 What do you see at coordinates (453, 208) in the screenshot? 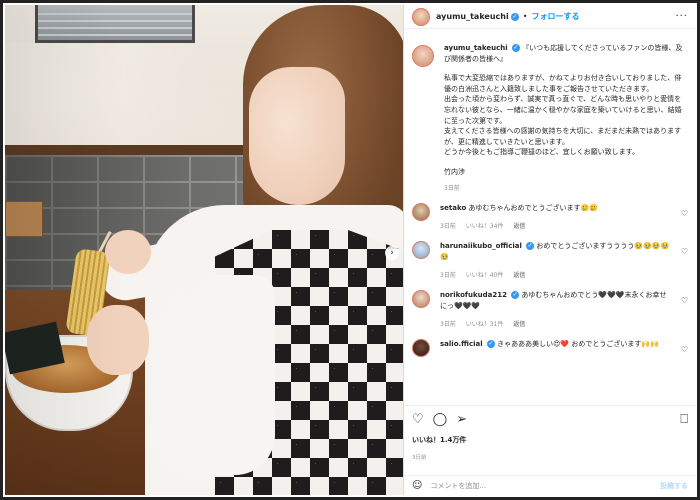
I see `comment-username: setako` at bounding box center [453, 208].